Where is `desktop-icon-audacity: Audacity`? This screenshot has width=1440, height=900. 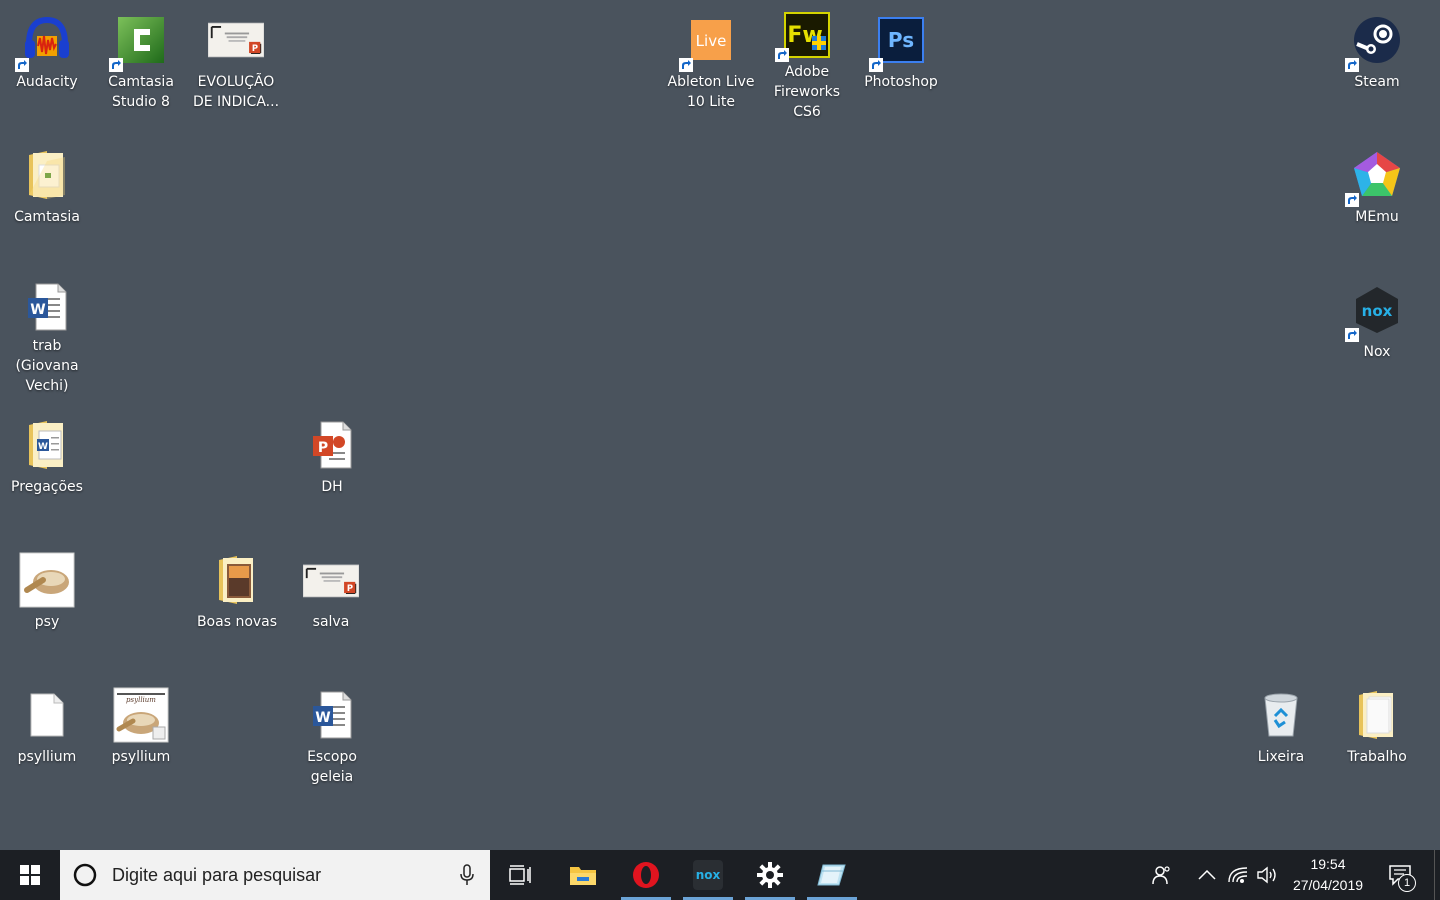
desktop-icon-audacity: Audacity is located at coordinates (47, 60).